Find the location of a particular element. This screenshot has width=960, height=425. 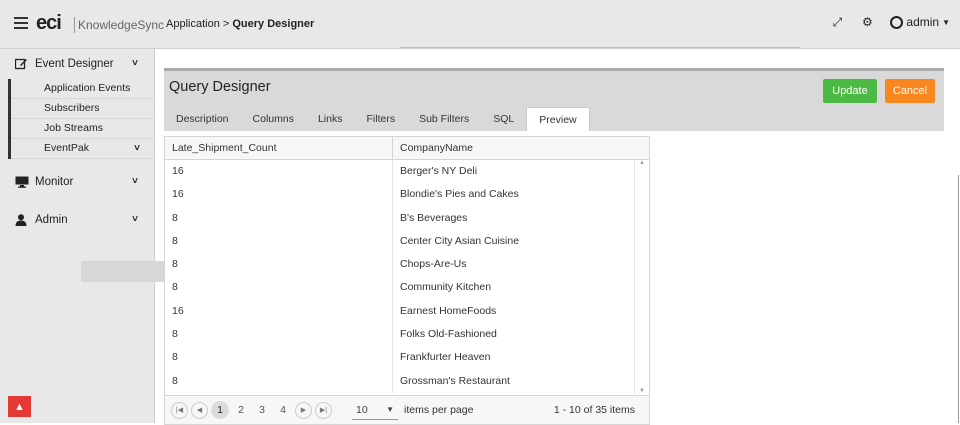

top-actions: ⤢ ⚙ admin ▼ is located at coordinates (890, 22).